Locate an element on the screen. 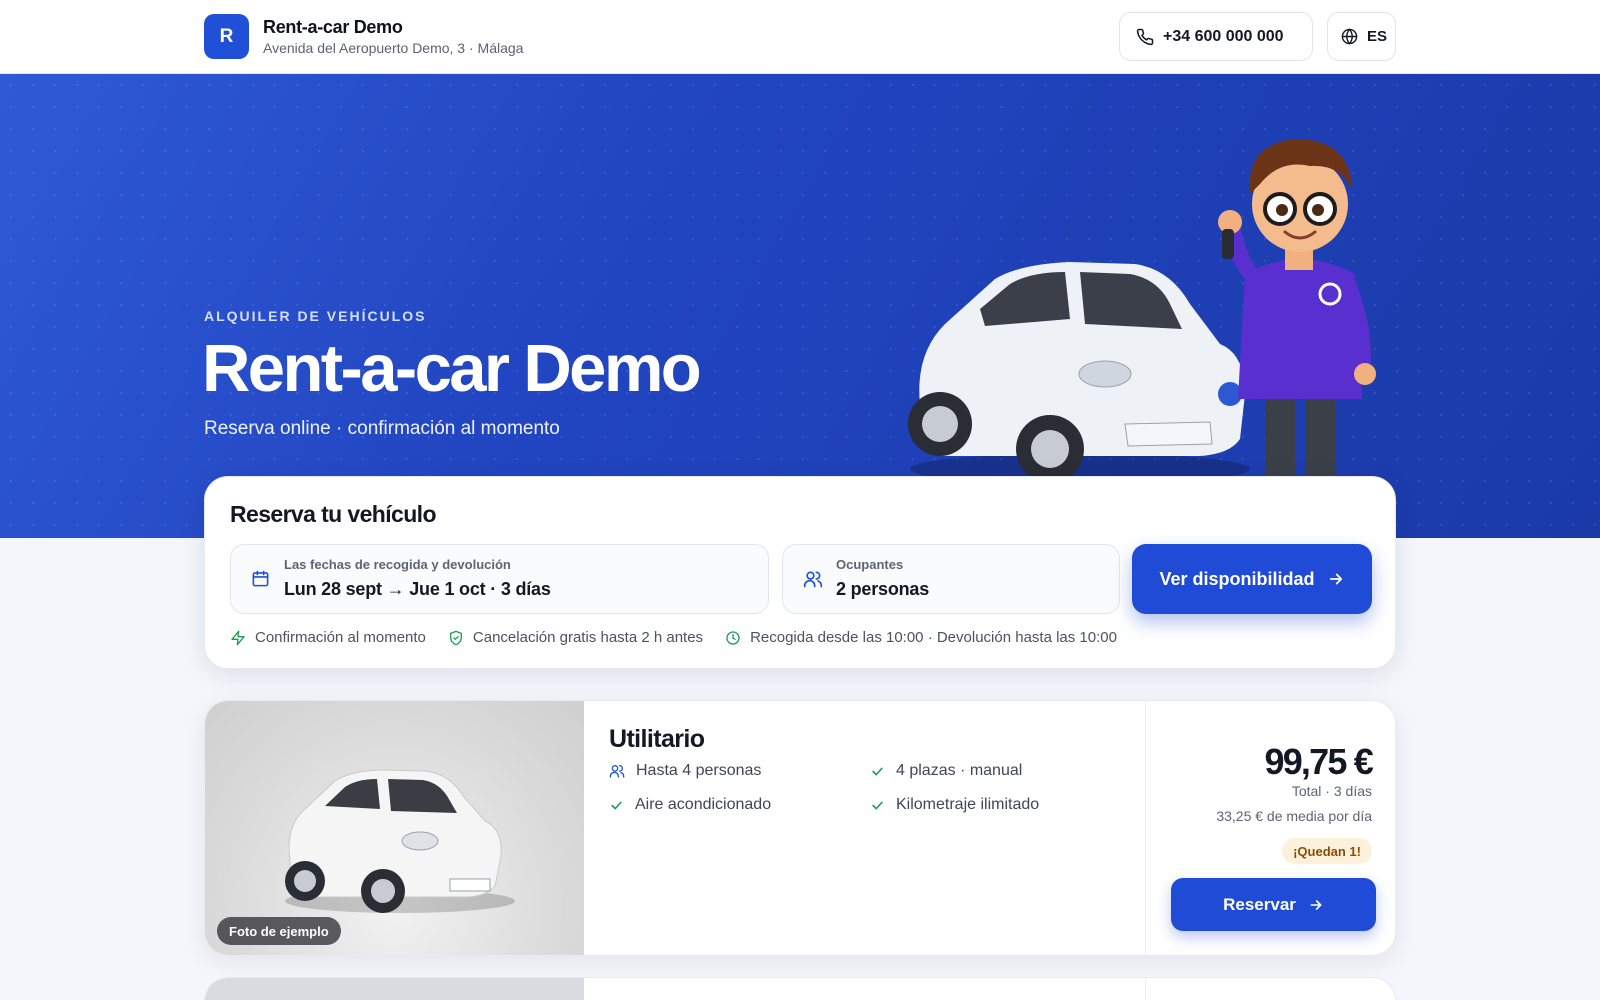 The width and height of the screenshot is (1600, 1000). hero-eyebrow: ALQUILER DE VEHÍCULOS is located at coordinates (315, 316).